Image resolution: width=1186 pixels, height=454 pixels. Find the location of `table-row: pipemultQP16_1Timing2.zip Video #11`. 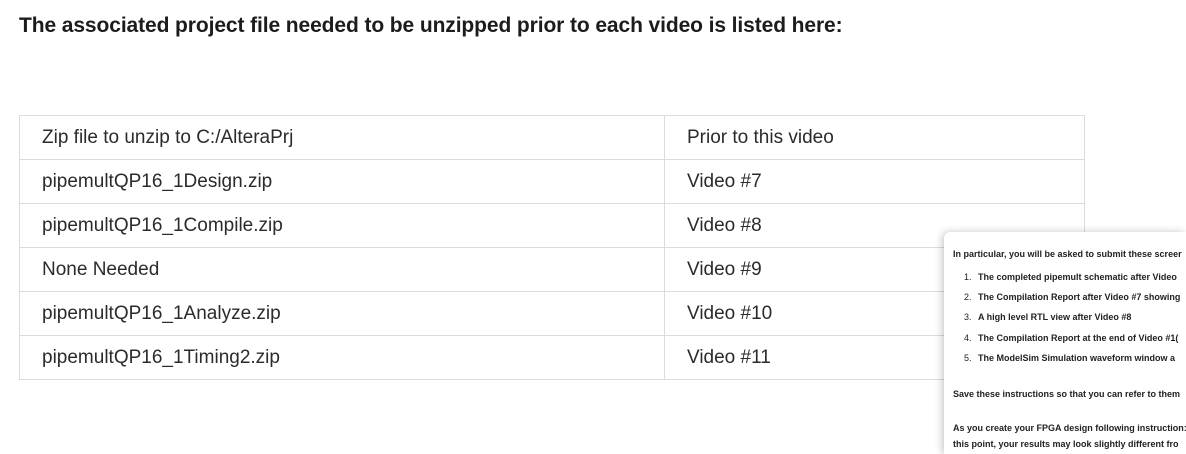

table-row: pipemultQP16_1Timing2.zip Video #11 is located at coordinates (552, 357).